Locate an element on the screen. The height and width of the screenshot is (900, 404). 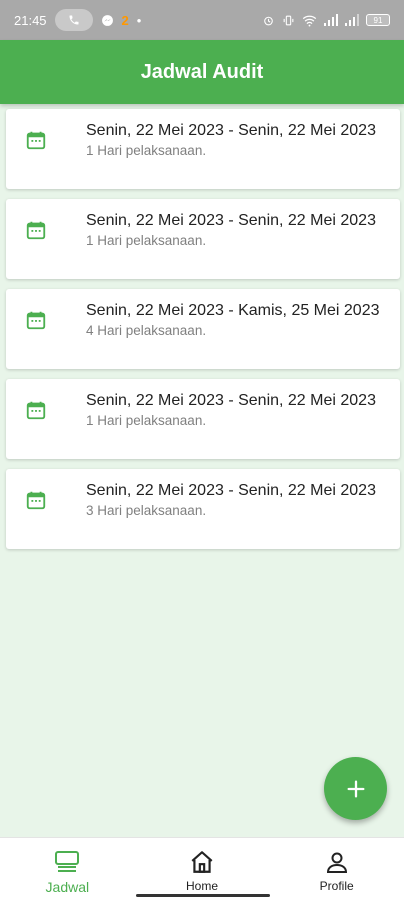
alarm-icon is located at coordinates (268, 20).